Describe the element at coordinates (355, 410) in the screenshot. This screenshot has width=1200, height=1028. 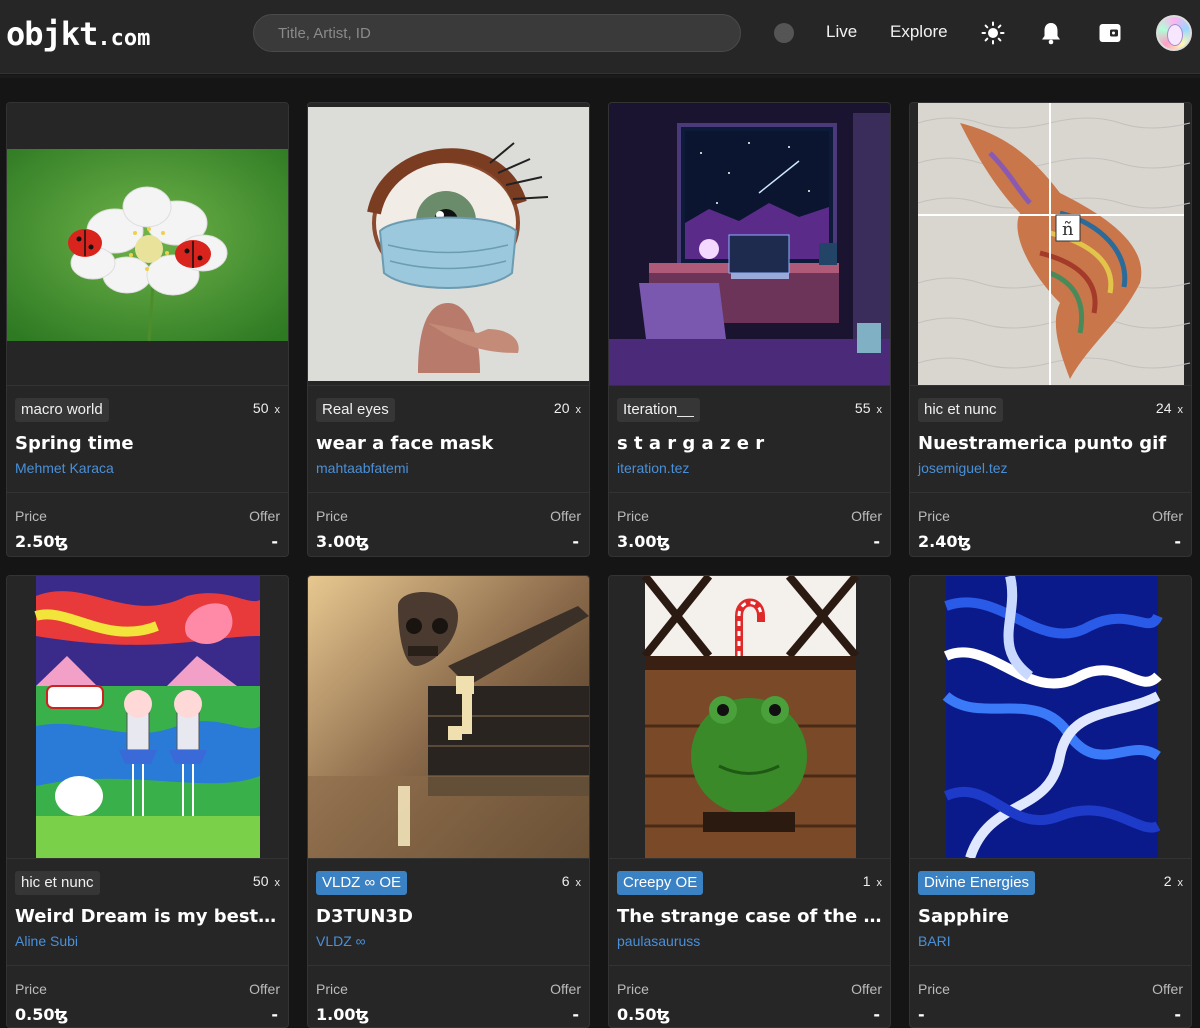
I see `collection-tag: Real eyes` at that location.